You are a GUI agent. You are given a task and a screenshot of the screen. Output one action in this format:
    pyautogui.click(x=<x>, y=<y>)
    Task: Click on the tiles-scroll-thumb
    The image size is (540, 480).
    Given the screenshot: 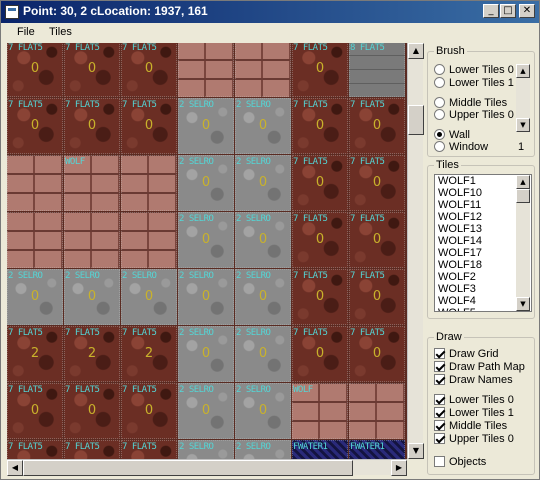 What is the action you would take?
    pyautogui.click(x=523, y=196)
    